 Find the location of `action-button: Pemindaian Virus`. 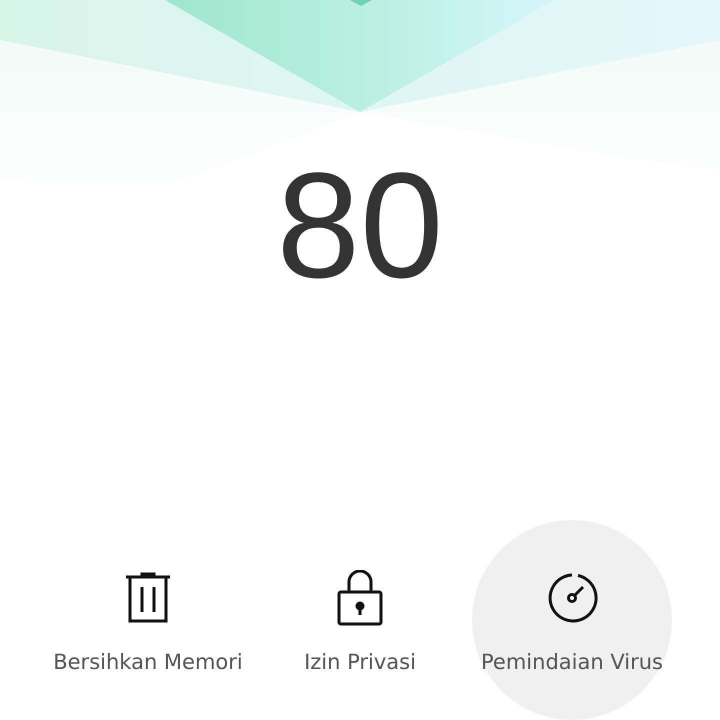

action-button: Pemindaian Virus is located at coordinates (572, 620).